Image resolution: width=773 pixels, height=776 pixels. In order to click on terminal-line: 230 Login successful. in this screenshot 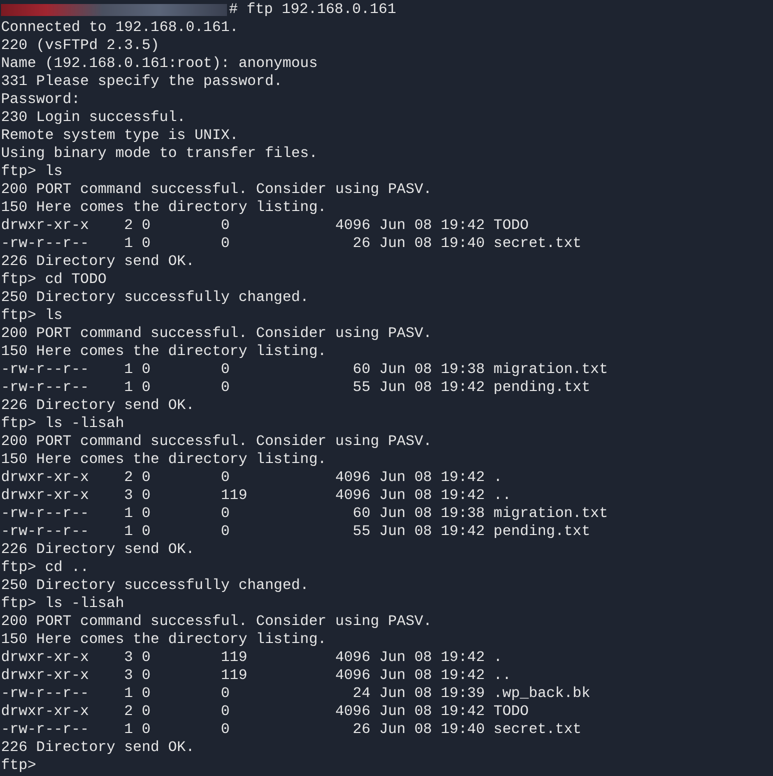, I will do `click(93, 118)`.